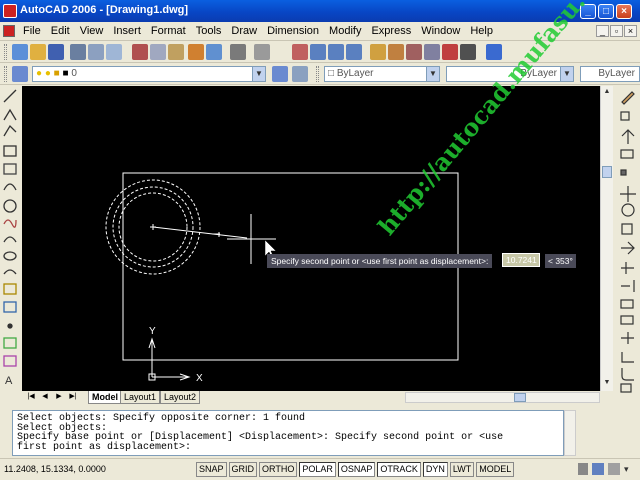 Image resolution: width=640 pixels, height=480 pixels. What do you see at coordinates (10, 239) in the screenshot?
I see `spline-icon` at bounding box center [10, 239].